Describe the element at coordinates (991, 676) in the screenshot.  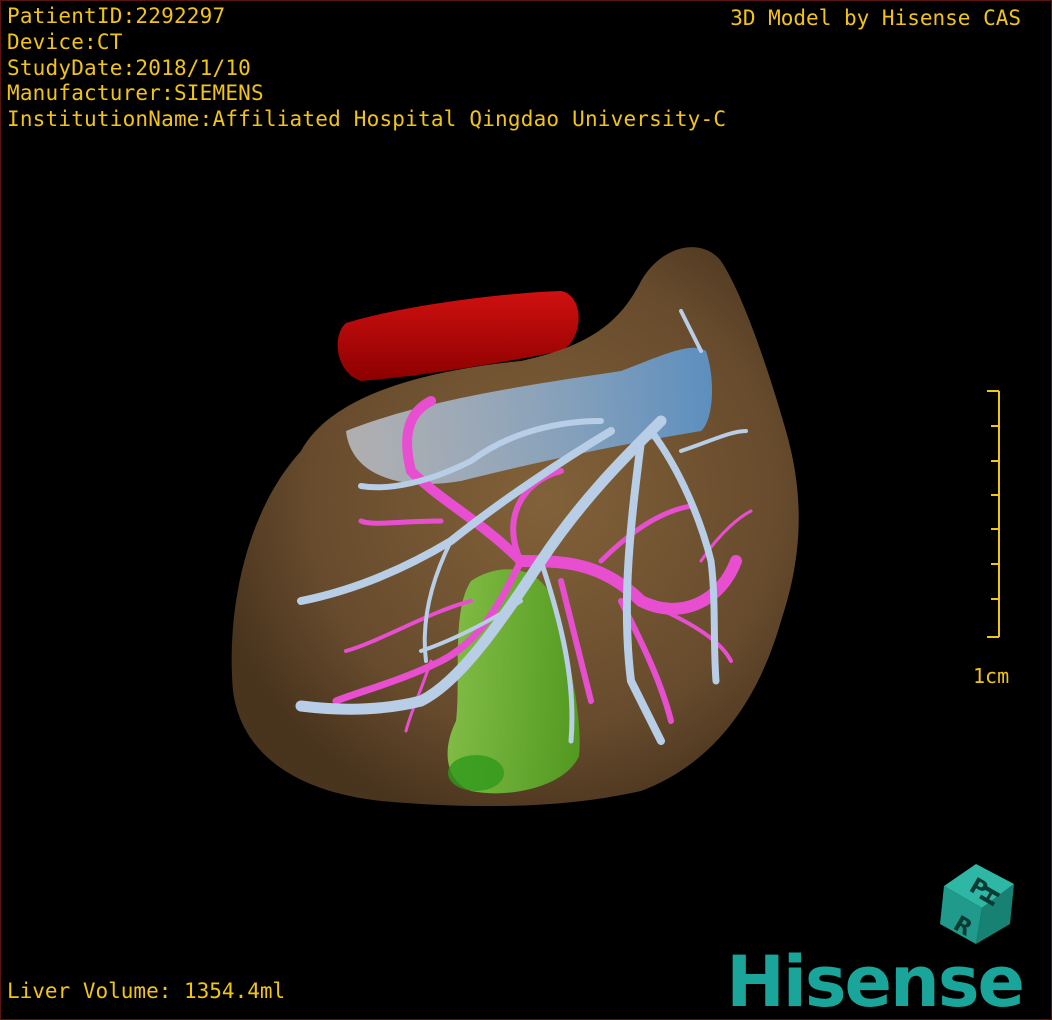
I see `scale-label: 1cm` at that location.